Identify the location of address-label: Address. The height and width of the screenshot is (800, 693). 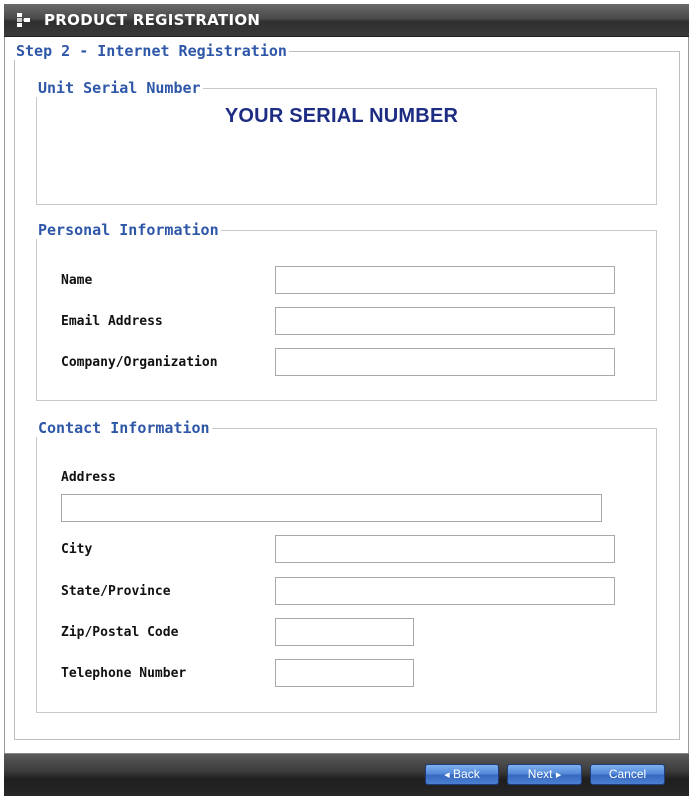
(88, 477).